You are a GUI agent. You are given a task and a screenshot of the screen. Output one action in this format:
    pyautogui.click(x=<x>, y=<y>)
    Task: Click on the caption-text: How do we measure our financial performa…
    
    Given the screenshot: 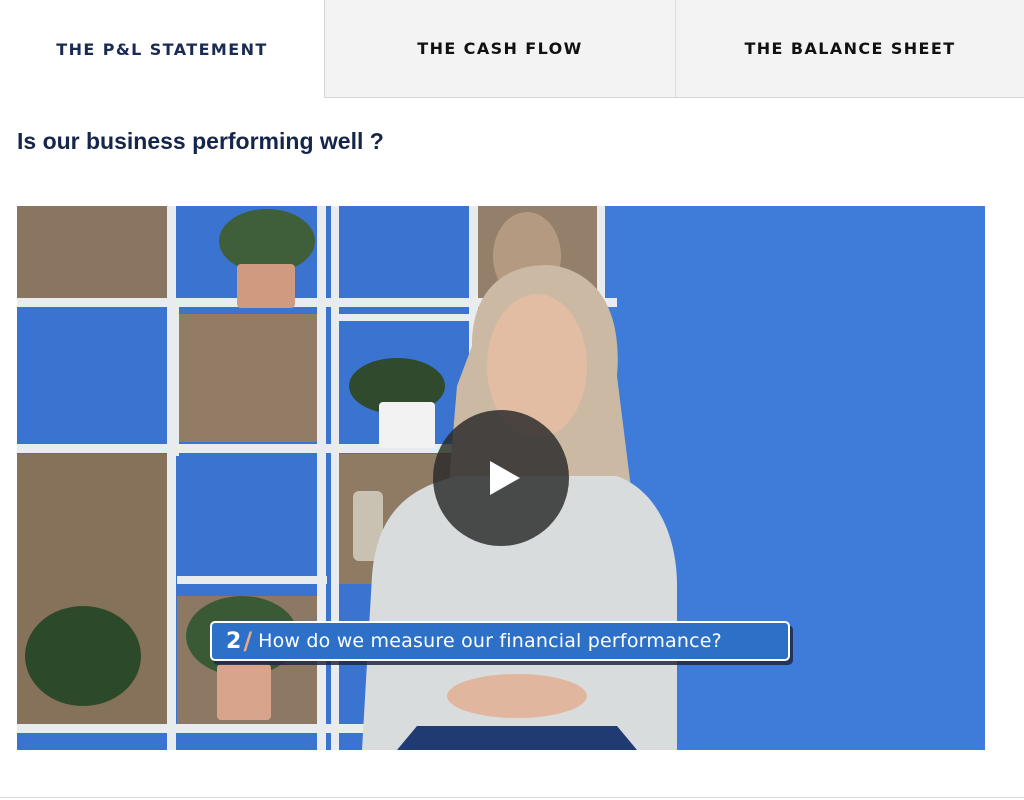 What is the action you would take?
    pyautogui.click(x=490, y=641)
    